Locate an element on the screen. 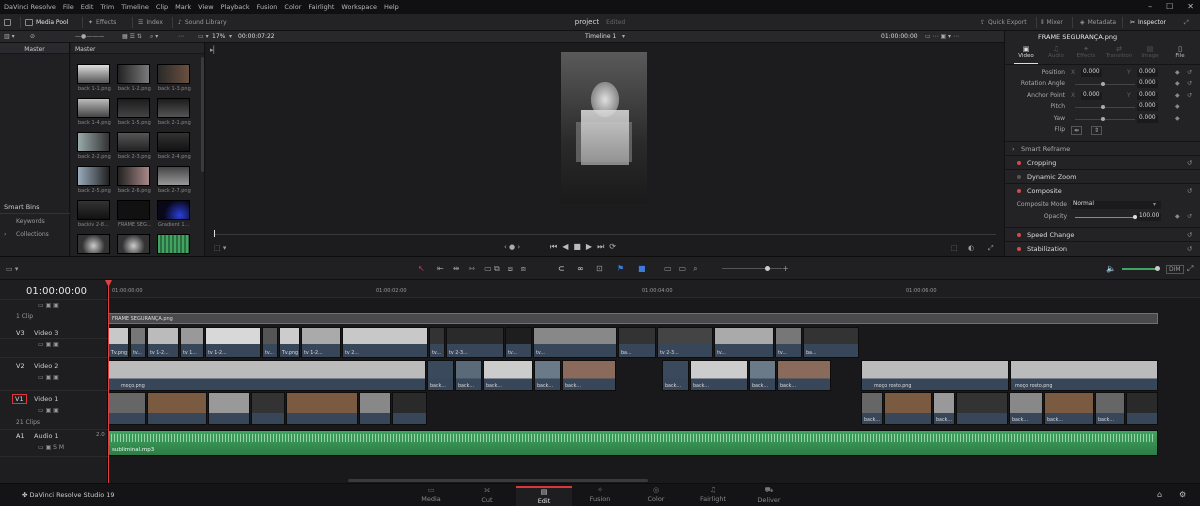 This screenshot has width=1200, height=506. menu-trim: Trim is located at coordinates (107, 7).